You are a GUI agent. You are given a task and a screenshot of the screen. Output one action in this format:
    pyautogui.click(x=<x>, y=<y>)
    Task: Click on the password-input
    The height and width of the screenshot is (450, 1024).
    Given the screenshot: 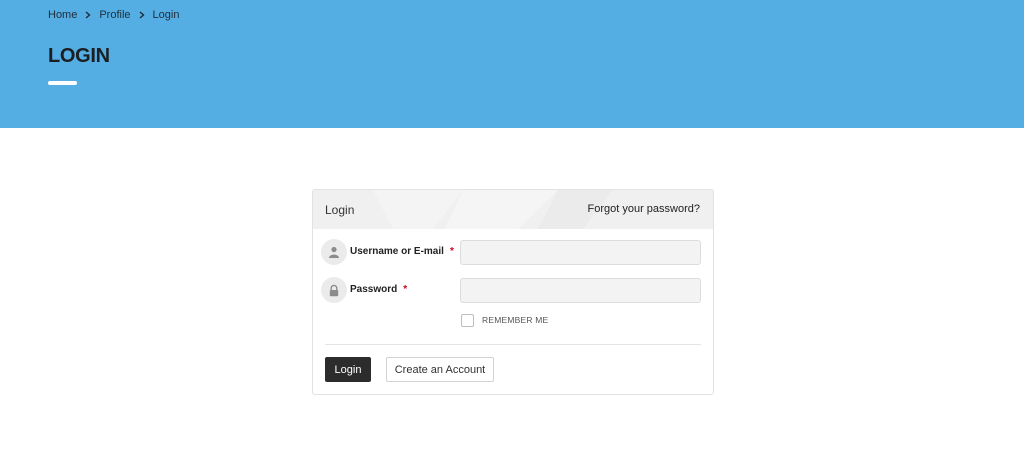 What is the action you would take?
    pyautogui.click(x=580, y=290)
    